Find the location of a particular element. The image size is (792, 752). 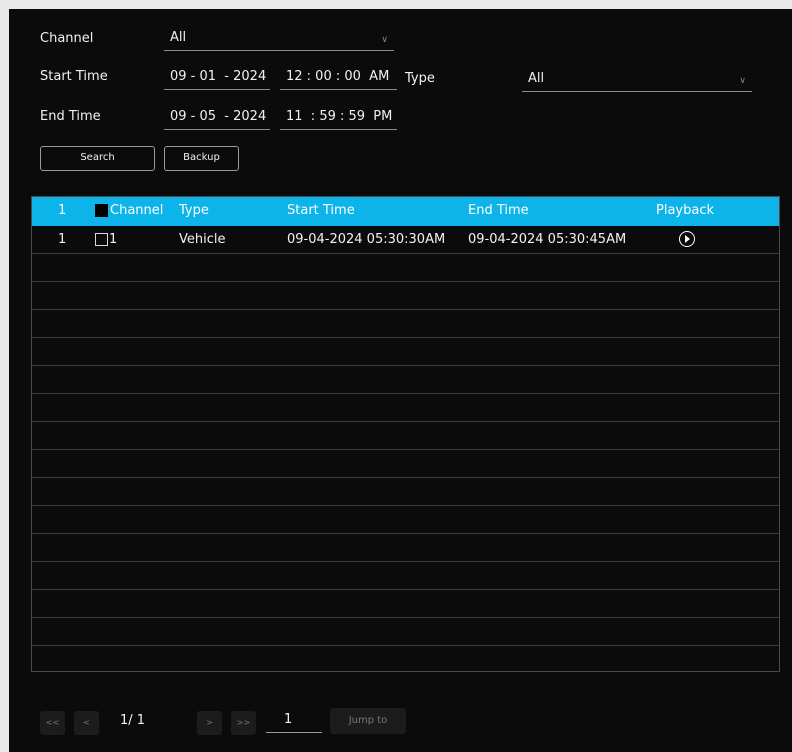

end-time-label: End Time is located at coordinates (70, 116).